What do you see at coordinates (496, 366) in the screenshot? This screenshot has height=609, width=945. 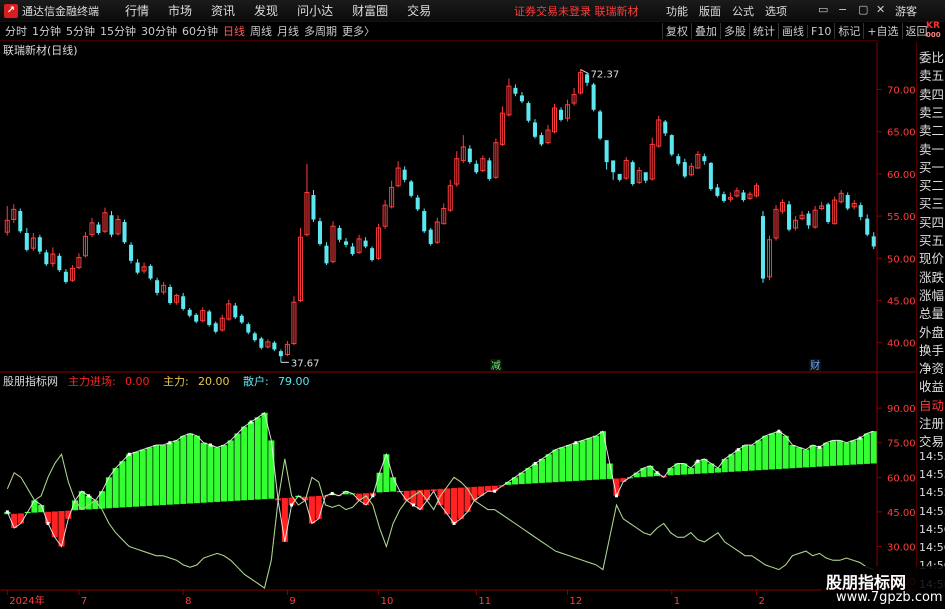 I see `event-marker: 减` at bounding box center [496, 366].